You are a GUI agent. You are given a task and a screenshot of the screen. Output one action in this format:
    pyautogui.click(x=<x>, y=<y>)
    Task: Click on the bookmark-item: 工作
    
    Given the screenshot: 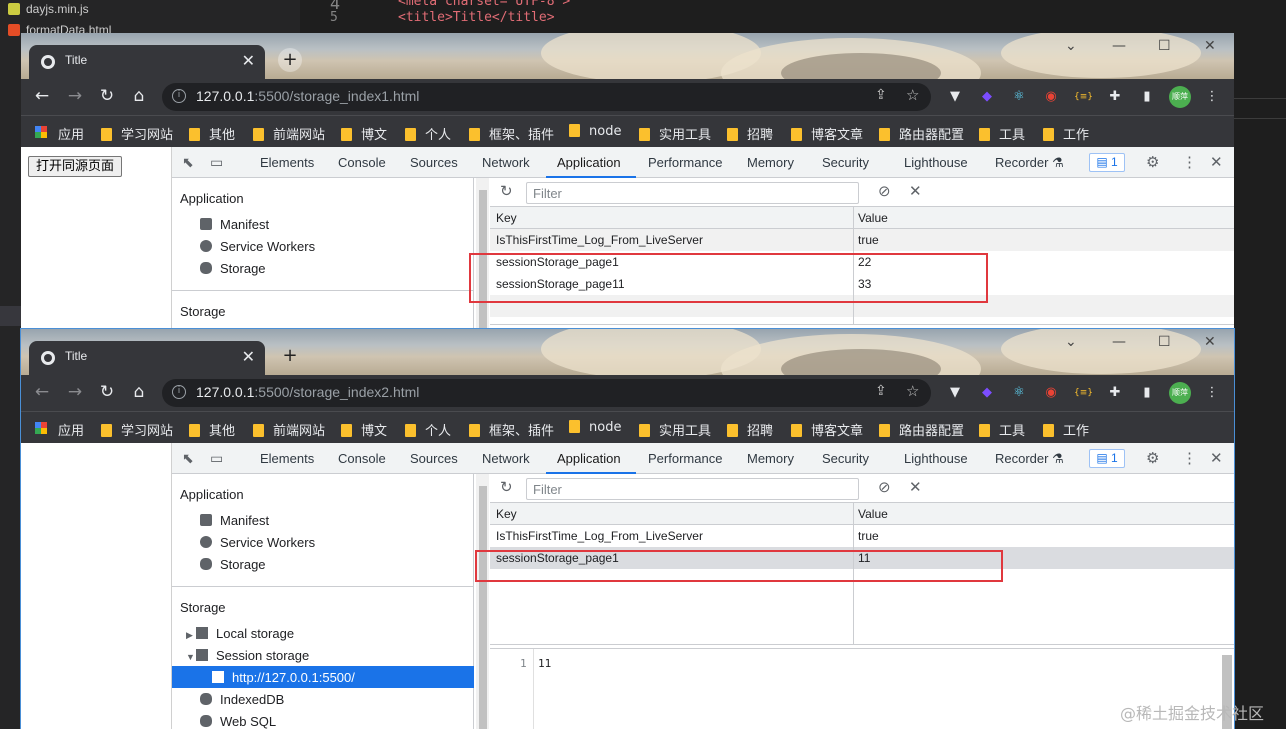 What is the action you would take?
    pyautogui.click(x=1066, y=429)
    